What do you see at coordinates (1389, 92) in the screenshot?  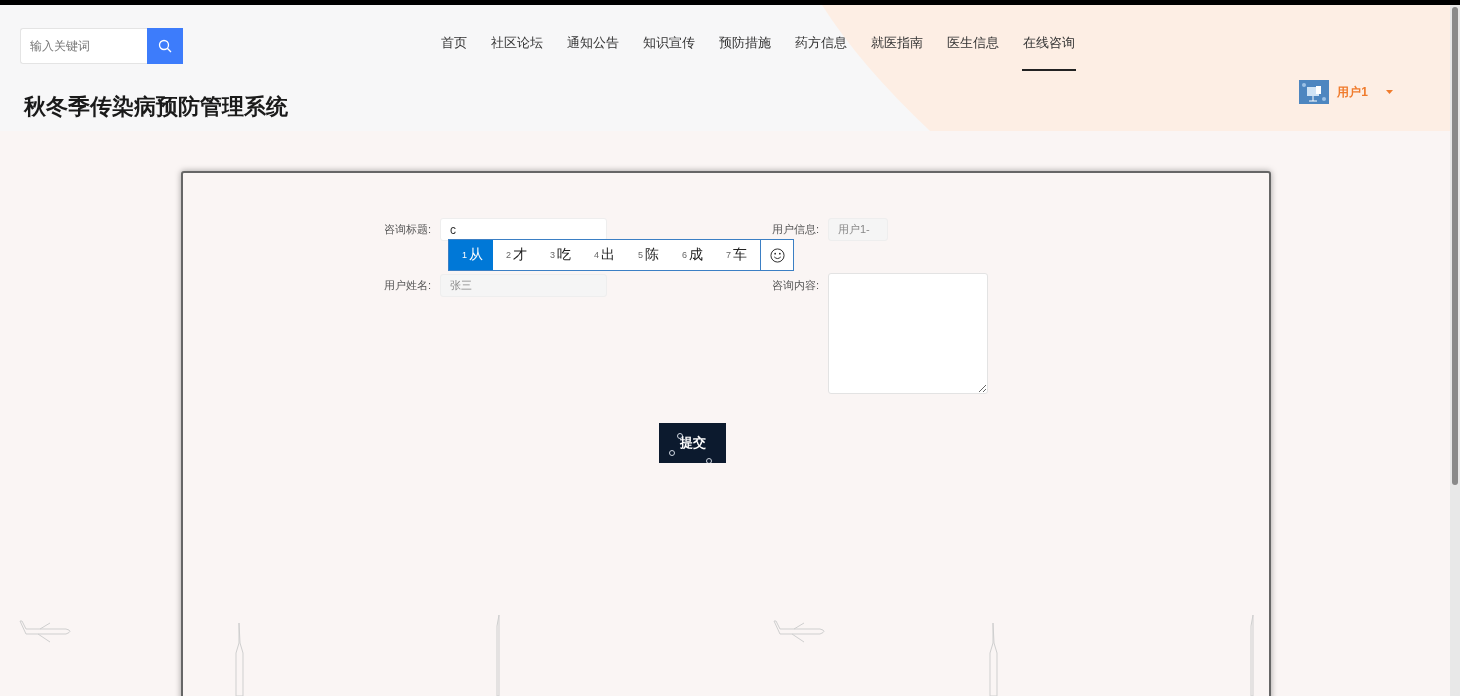 I see `caret-icon` at bounding box center [1389, 92].